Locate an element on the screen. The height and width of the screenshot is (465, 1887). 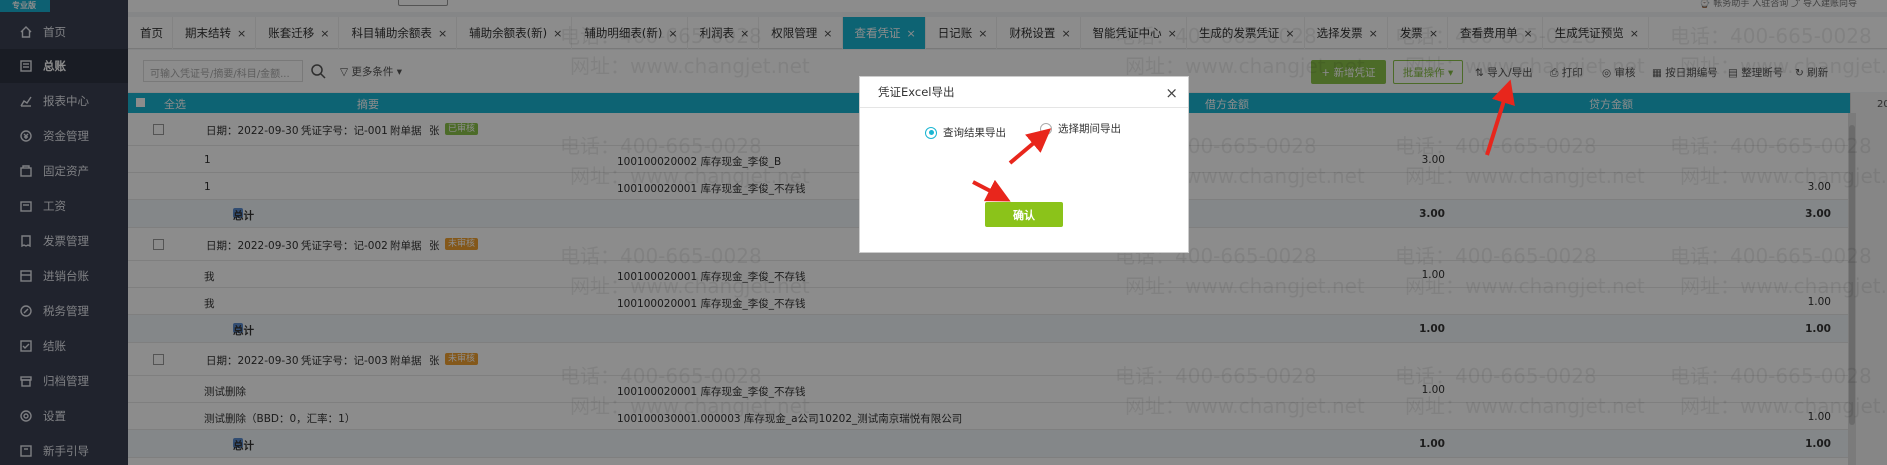
export-dialog: 凭证Excel导出 × 查询结果导出 选择期间导出 确认 is located at coordinates (1024, 164).